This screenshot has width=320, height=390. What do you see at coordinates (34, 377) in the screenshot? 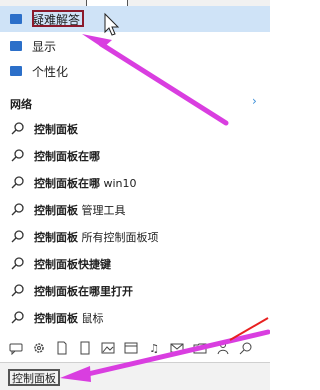
I see `search-input: 控制面板` at bounding box center [34, 377].